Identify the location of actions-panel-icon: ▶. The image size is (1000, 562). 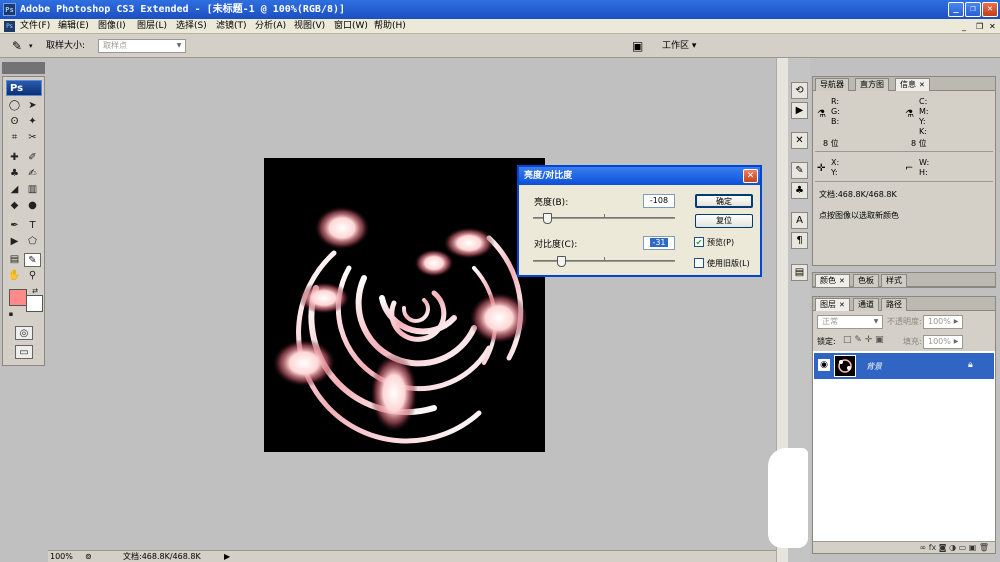
(799, 110).